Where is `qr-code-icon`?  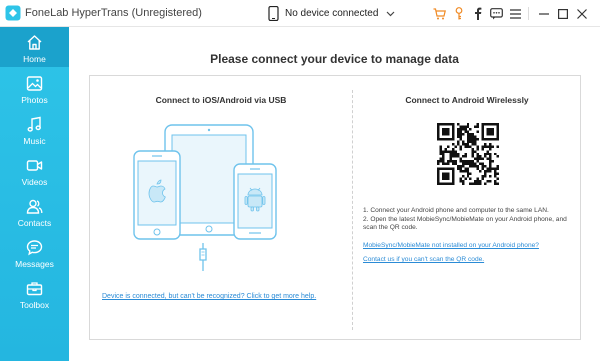
qr-code-icon is located at coordinates (468, 154).